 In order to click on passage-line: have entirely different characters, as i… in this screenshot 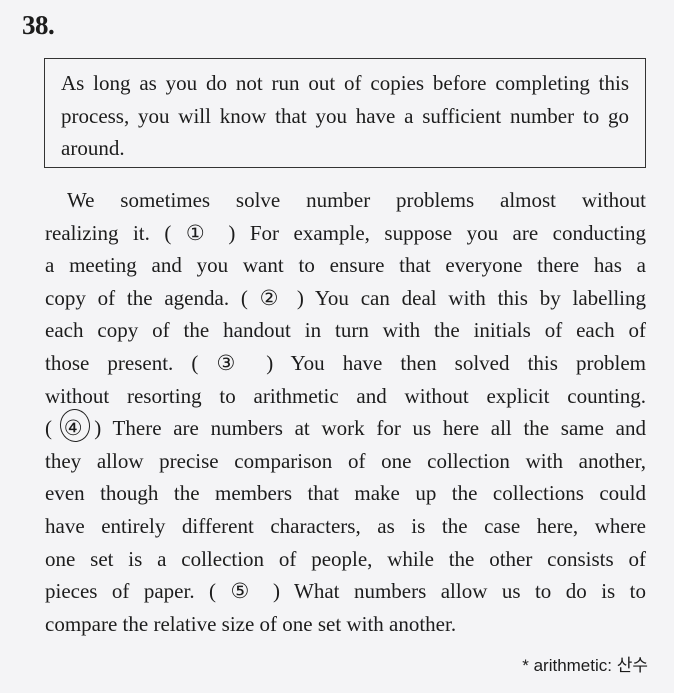, I will do `click(345, 525)`.